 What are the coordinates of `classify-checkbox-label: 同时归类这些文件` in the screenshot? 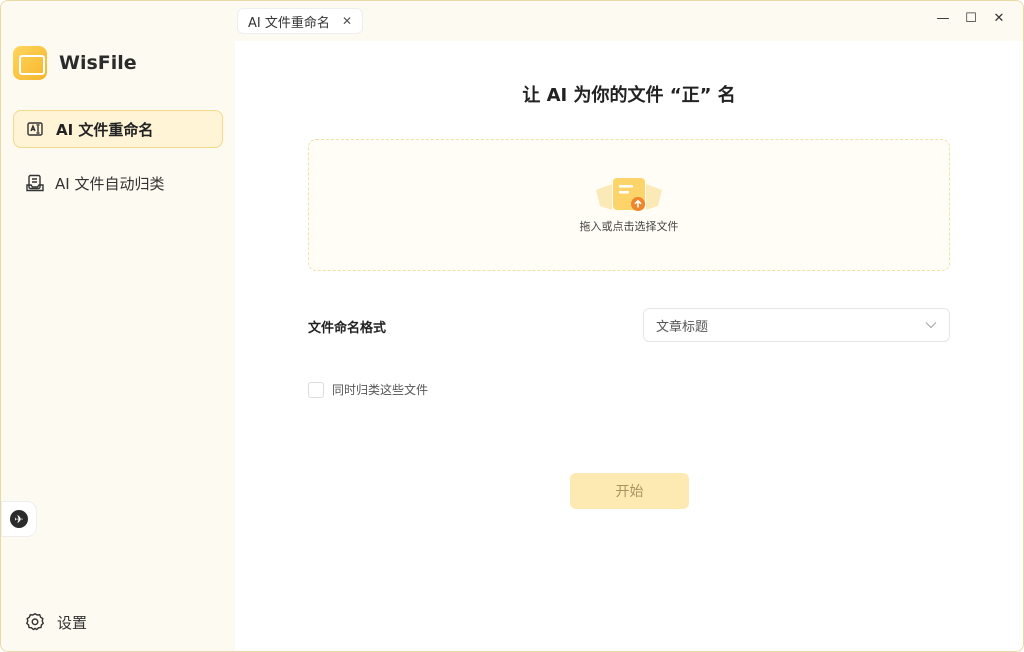 It's located at (380, 390).